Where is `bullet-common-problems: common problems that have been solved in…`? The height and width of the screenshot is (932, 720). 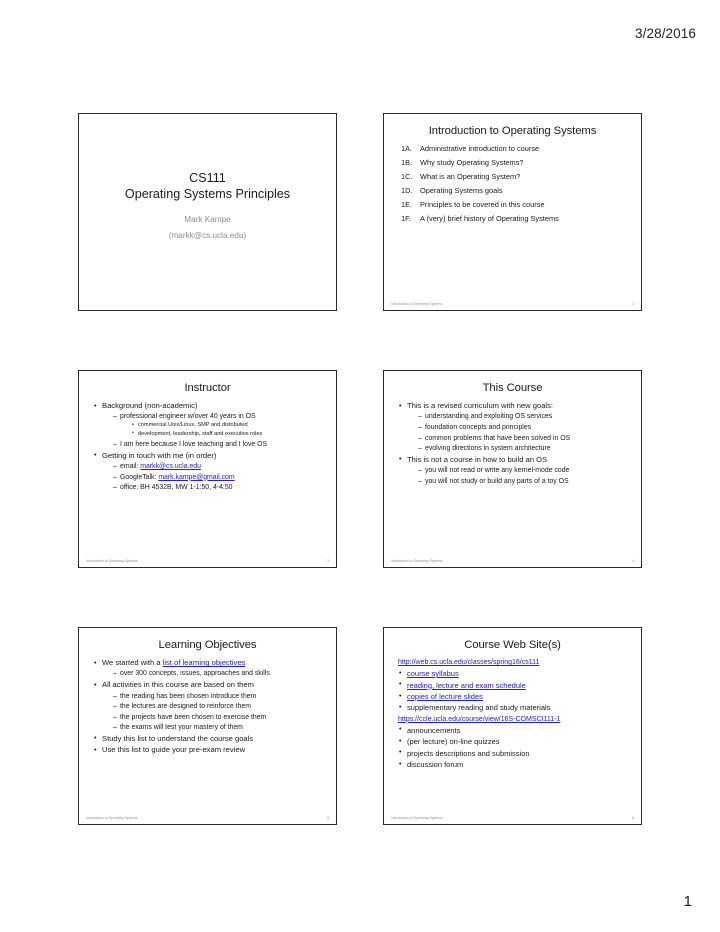
bullet-common-problems: common problems that have been solved in… is located at coordinates (525, 438).